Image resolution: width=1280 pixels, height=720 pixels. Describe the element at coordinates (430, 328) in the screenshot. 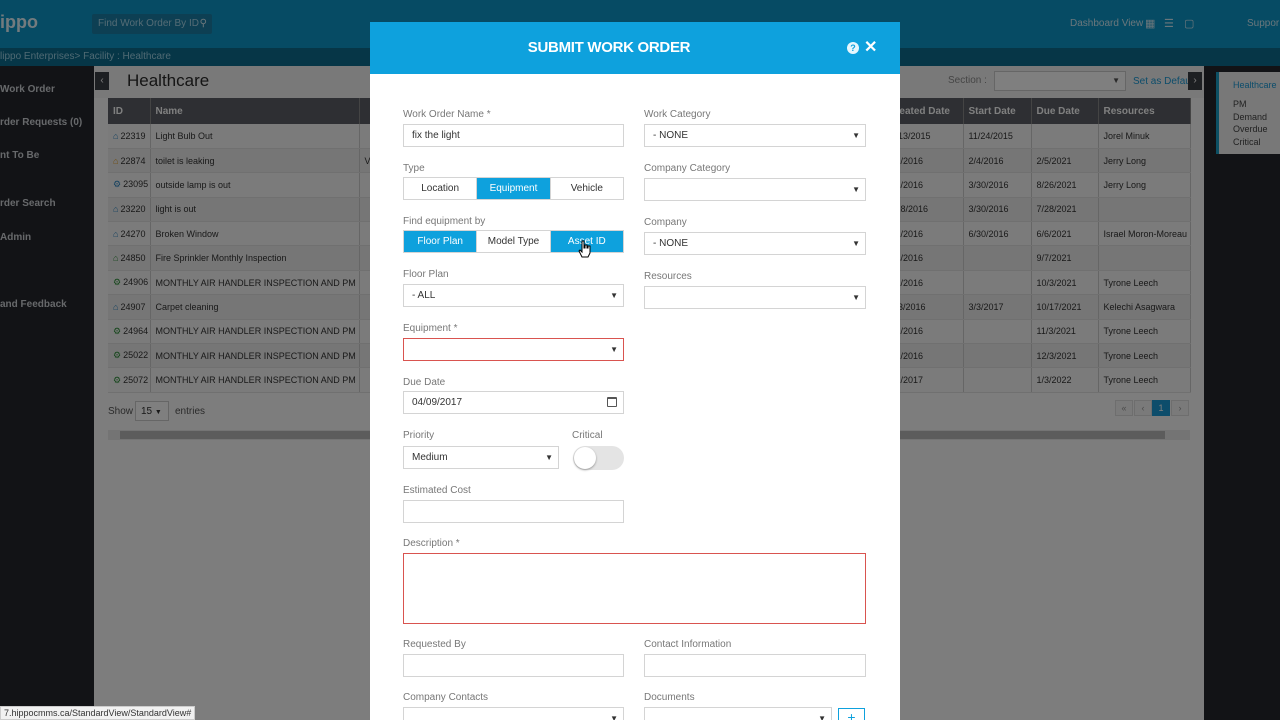

I see `equipment-label: Equipment *` at that location.